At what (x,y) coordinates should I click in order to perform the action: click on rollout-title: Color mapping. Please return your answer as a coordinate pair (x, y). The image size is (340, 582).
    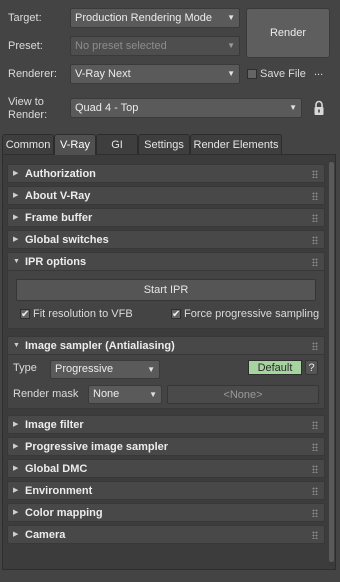
    Looking at the image, I should click on (64, 513).